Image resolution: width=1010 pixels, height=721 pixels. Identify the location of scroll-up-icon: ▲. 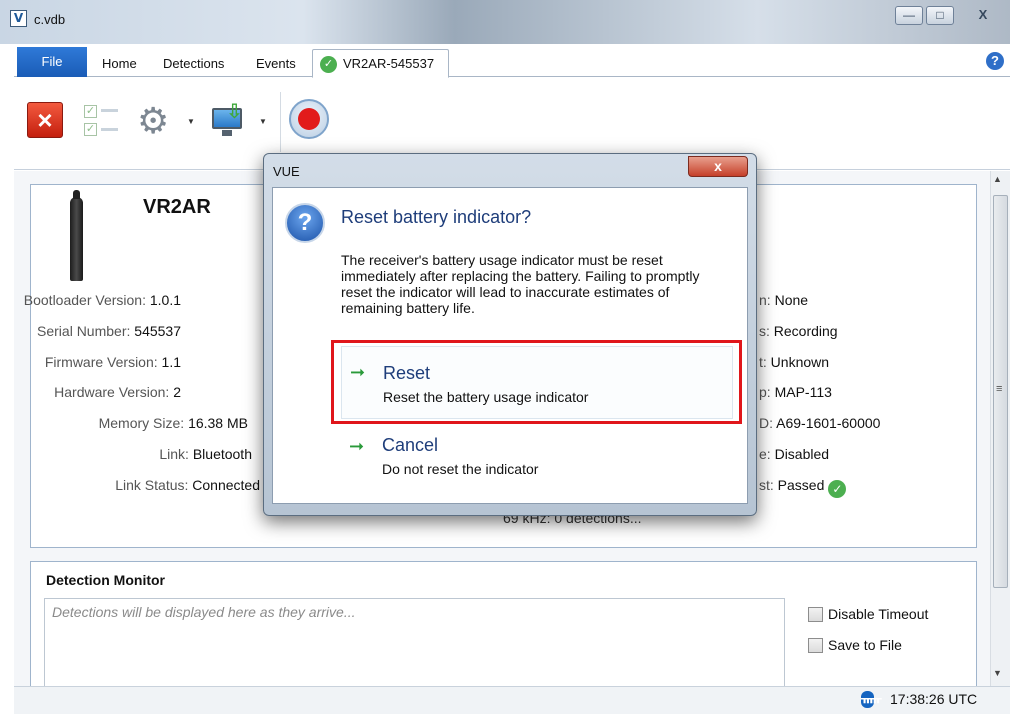
(997, 179).